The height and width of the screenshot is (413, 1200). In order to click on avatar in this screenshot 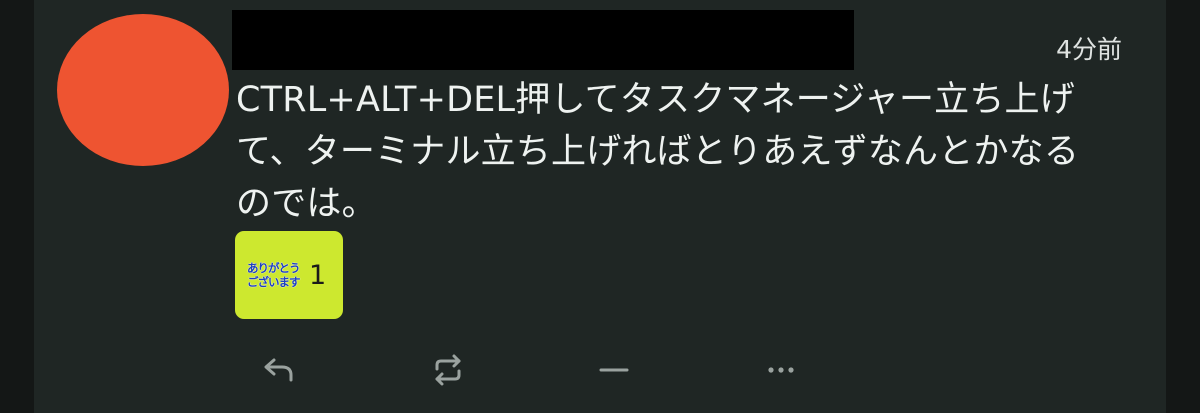, I will do `click(143, 90)`.